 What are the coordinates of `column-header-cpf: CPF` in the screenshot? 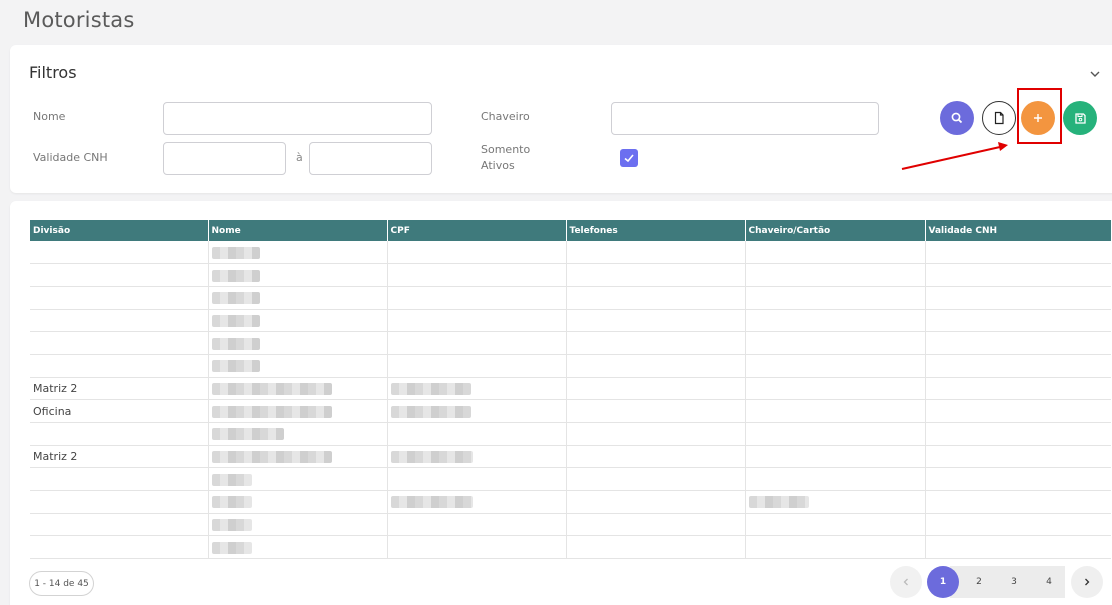 It's located at (477, 230).